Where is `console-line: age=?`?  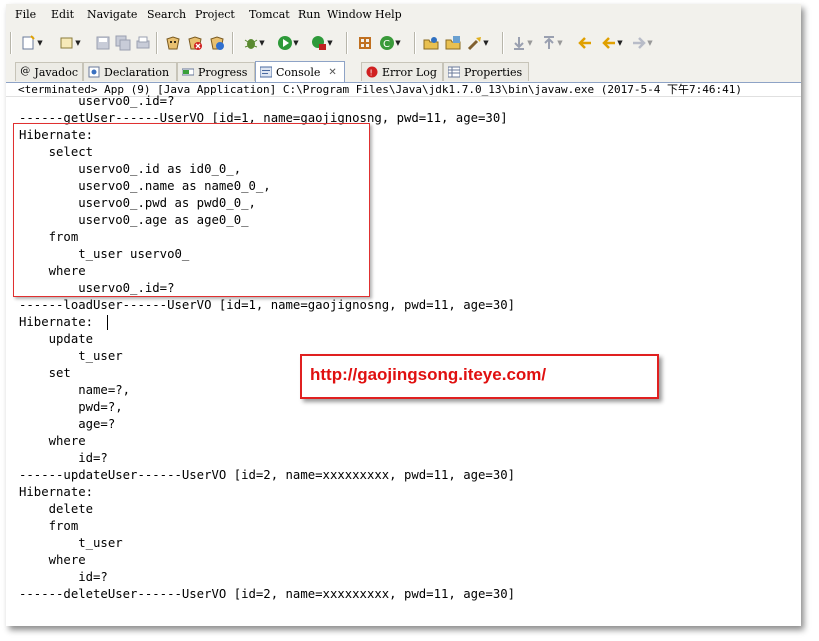 console-line: age=? is located at coordinates (67, 424).